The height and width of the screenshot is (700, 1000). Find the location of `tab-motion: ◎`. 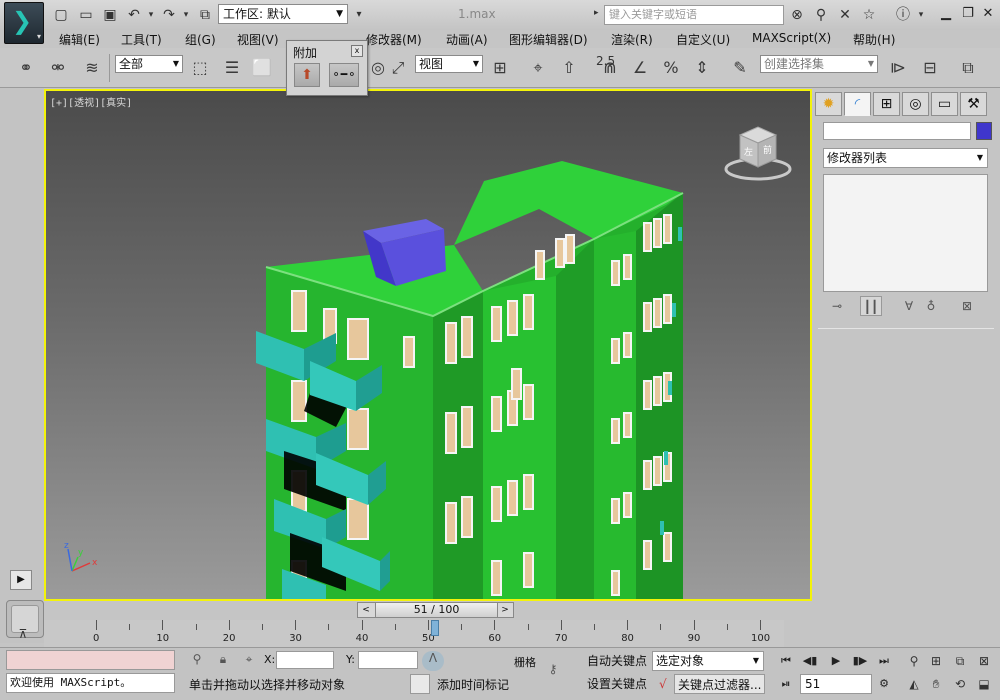

tab-motion: ◎ is located at coordinates (915, 104).